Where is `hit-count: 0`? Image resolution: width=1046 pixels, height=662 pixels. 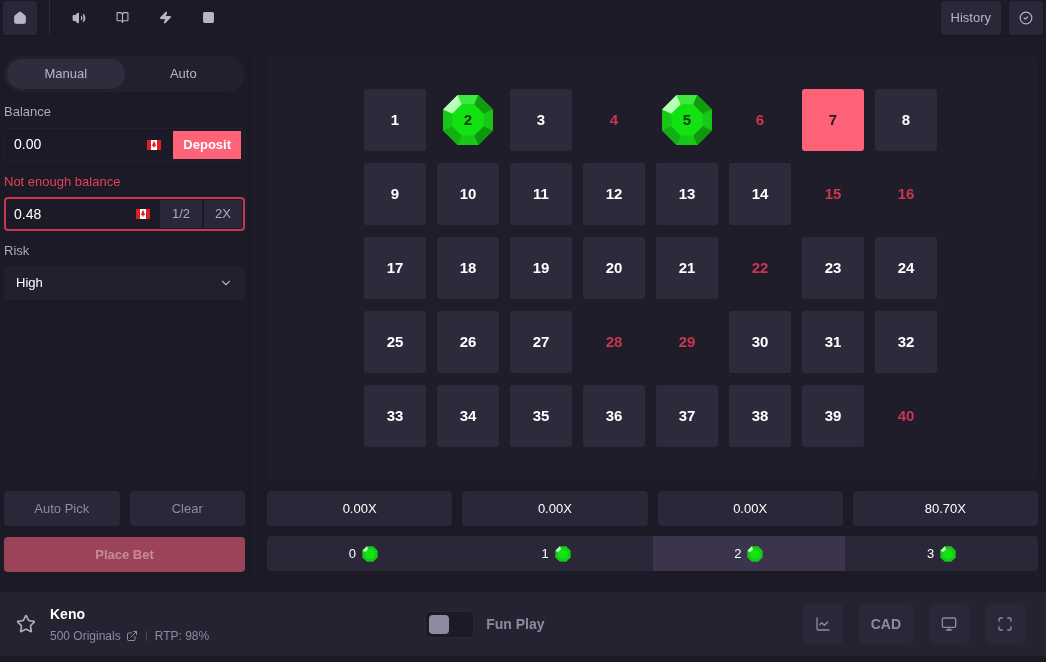 hit-count: 0 is located at coordinates (352, 553).